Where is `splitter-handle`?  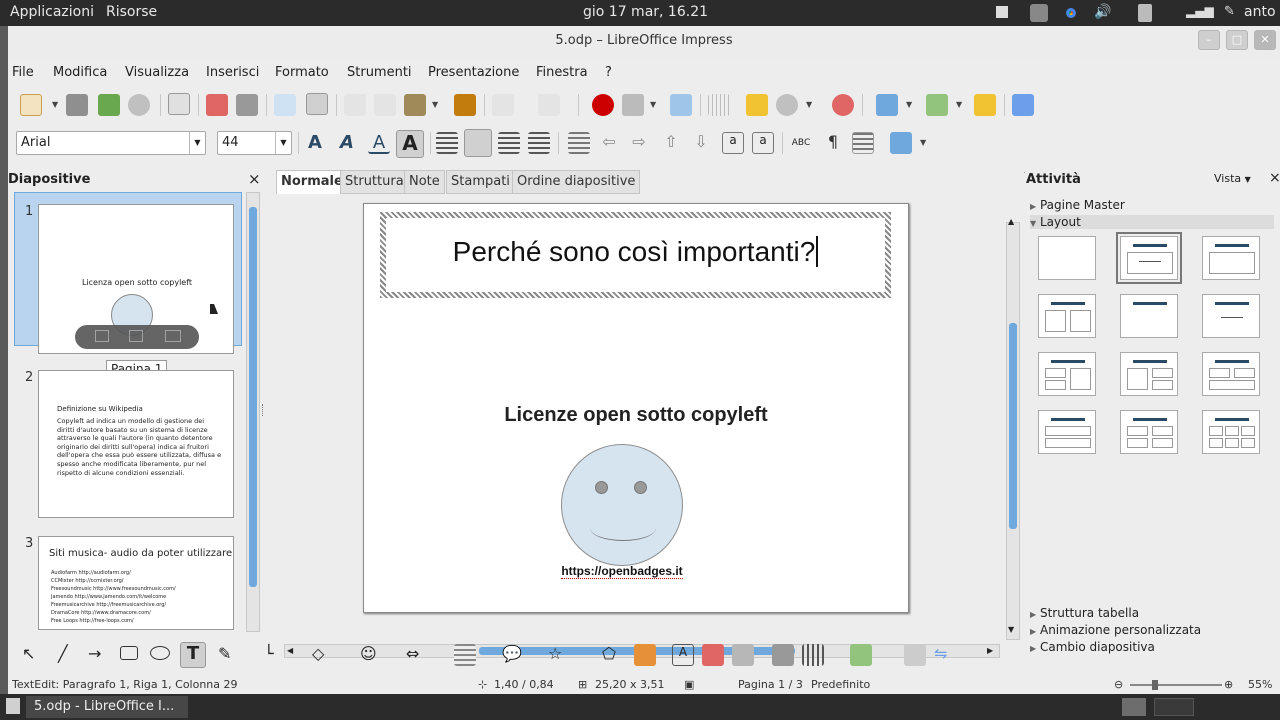
splitter-handle is located at coordinates (263, 410).